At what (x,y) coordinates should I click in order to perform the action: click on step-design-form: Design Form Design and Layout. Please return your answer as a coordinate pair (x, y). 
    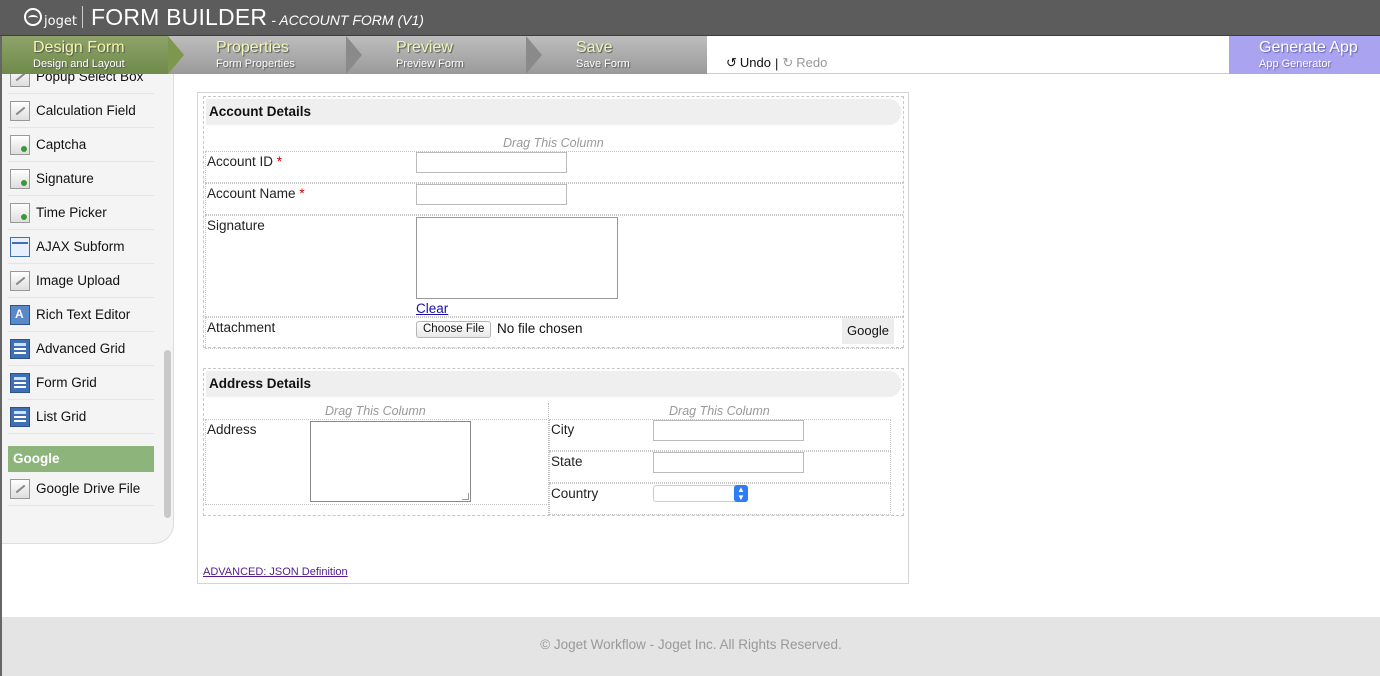
    Looking at the image, I should click on (84, 55).